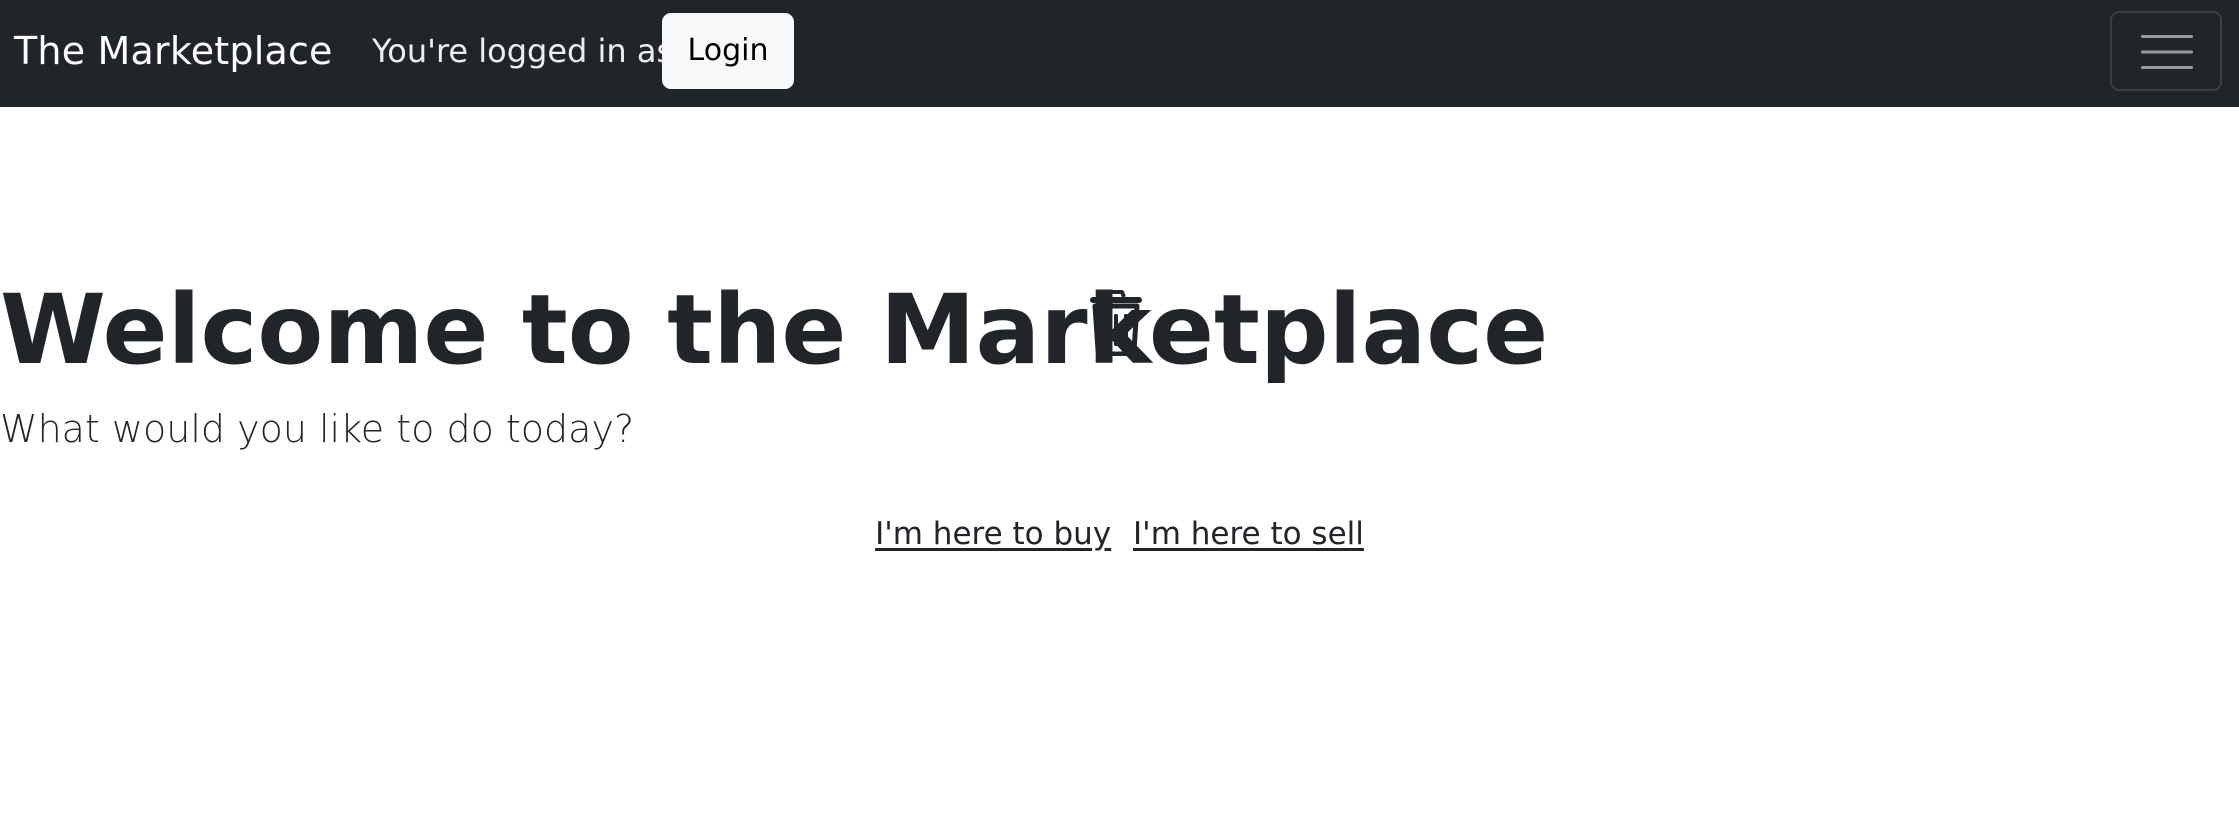  What do you see at coordinates (317, 429) in the screenshot?
I see `page-subtitle: What would you like to do today?` at bounding box center [317, 429].